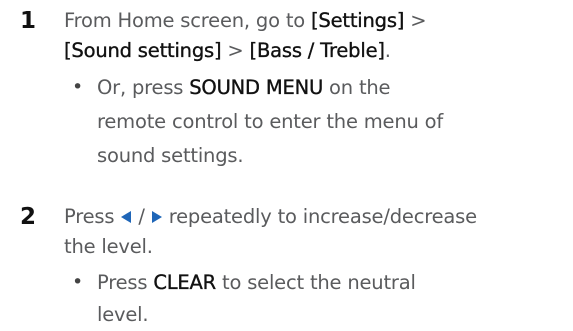 The width and height of the screenshot is (573, 331). What do you see at coordinates (170, 155) in the screenshot?
I see `bullet-text-line: sound settings.` at bounding box center [170, 155].